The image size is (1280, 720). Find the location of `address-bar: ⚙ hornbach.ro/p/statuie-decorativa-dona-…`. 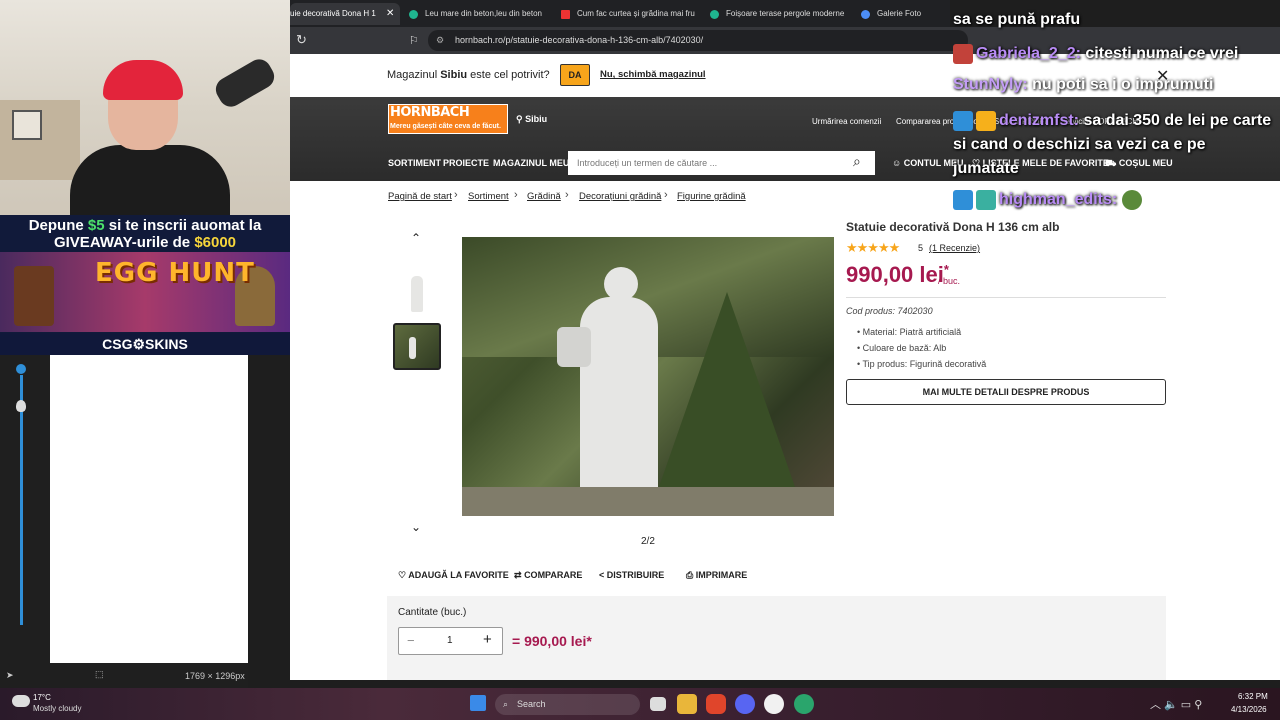

address-bar: ⚙ hornbach.ro/p/statuie-decorativa-dona-… is located at coordinates (698, 40).